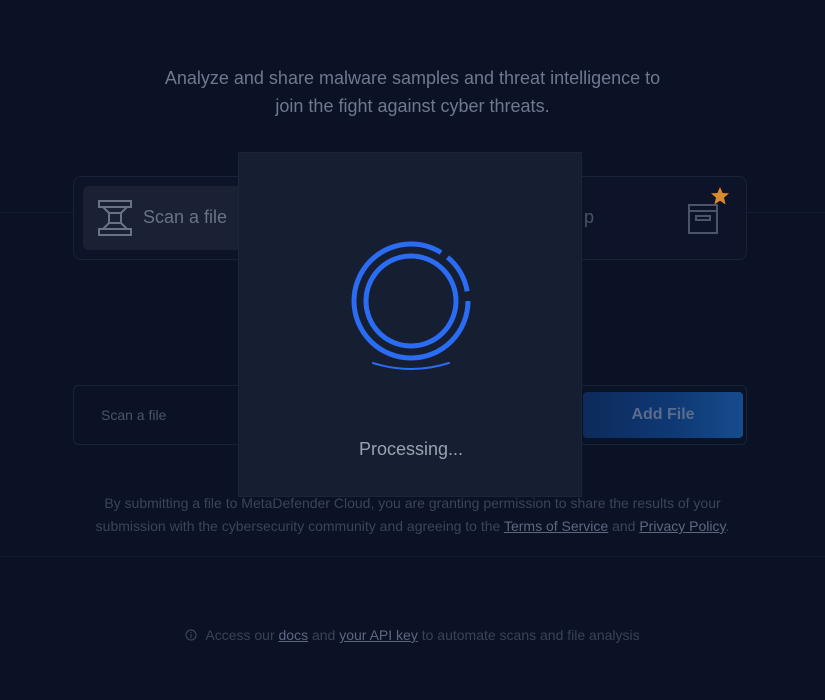 This screenshot has height=700, width=825. I want to click on footer-suffix: to automate scans and file analysis, so click(528, 635).